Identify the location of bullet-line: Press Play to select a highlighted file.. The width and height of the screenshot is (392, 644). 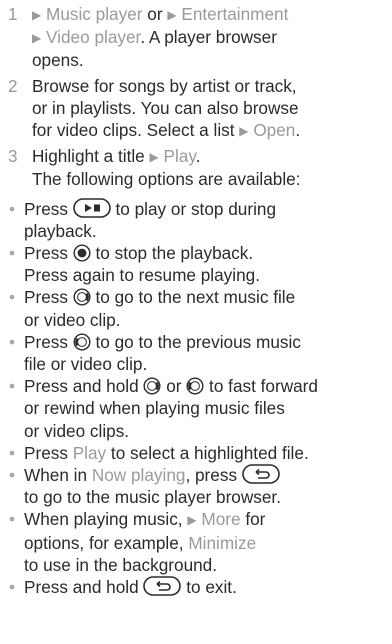
(203, 453).